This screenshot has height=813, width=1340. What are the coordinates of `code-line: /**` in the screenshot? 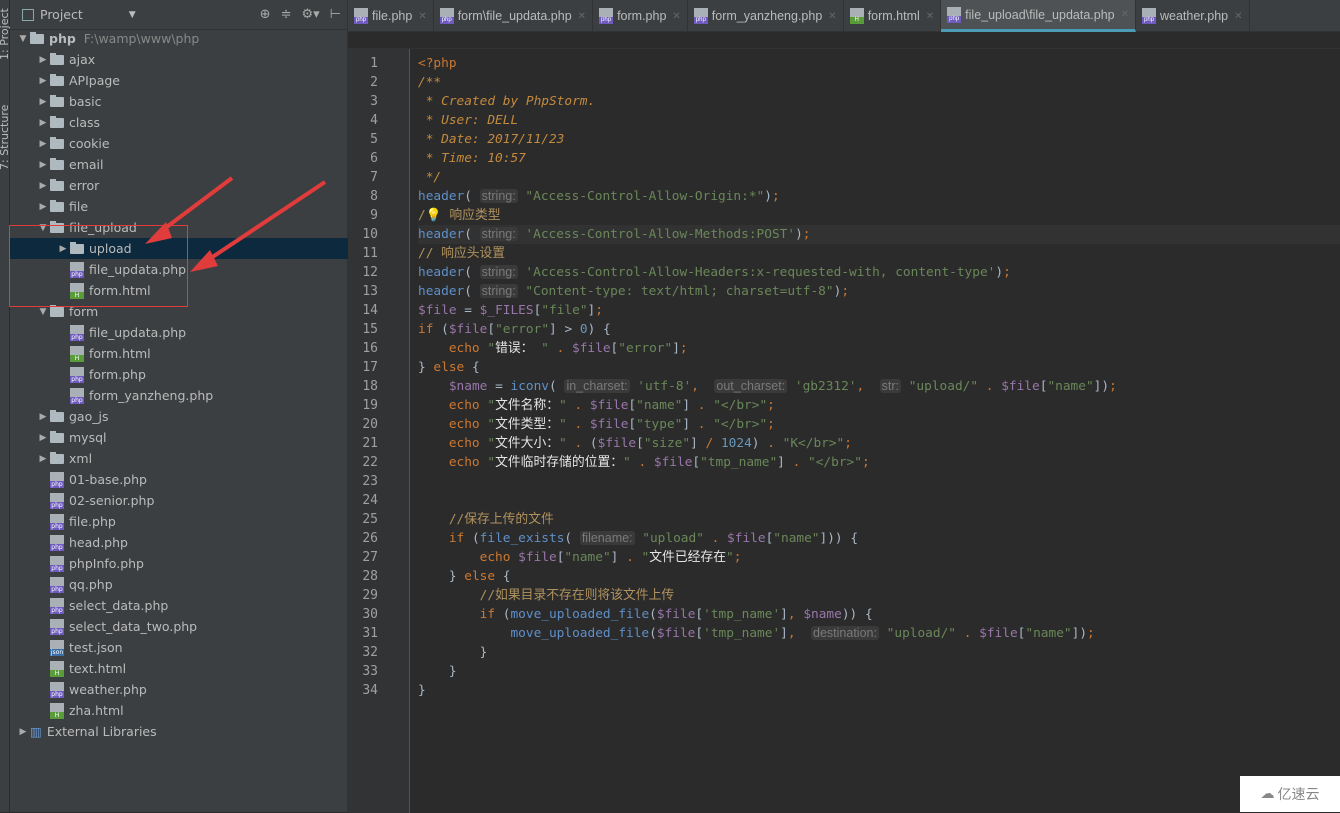 It's located at (429, 82).